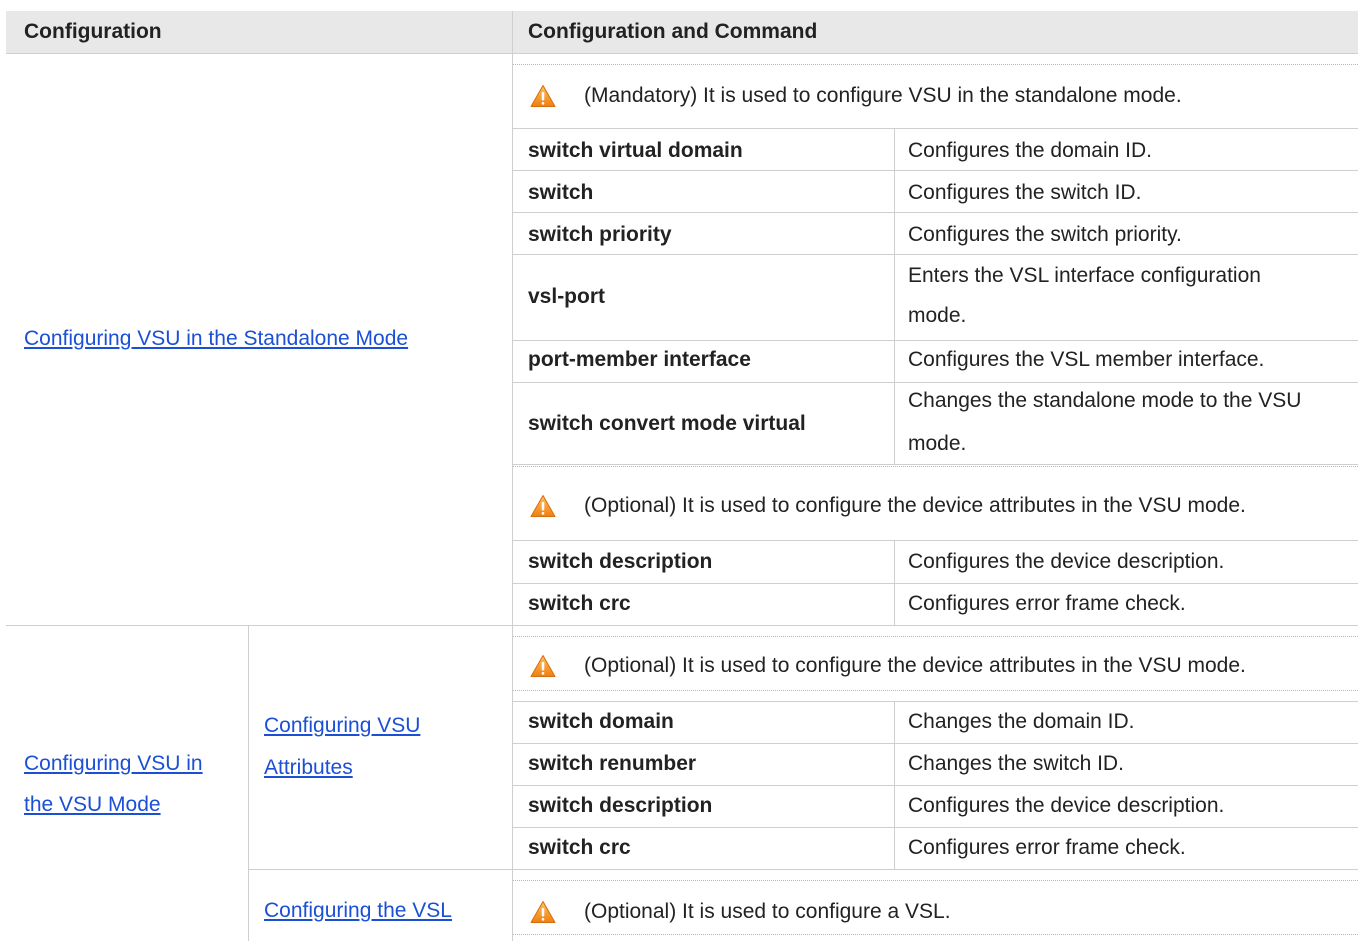 The image size is (1358, 941). I want to click on cmd-switch-priority: switch priority, so click(600, 234).